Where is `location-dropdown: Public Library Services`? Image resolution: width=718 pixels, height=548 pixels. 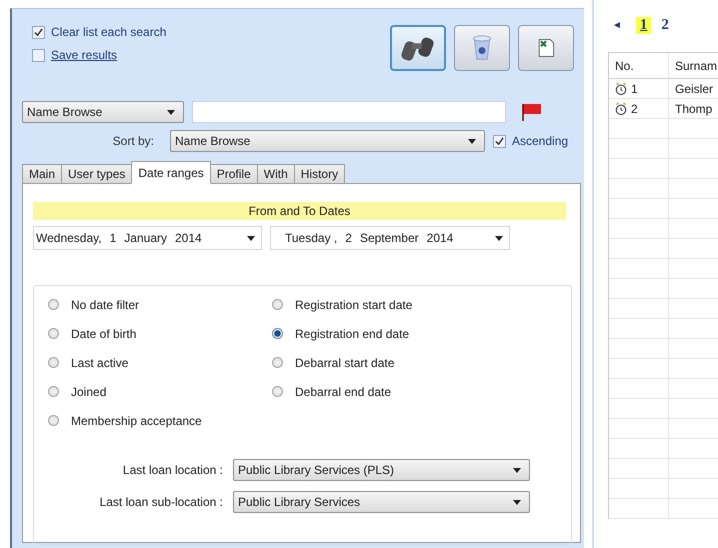
location-dropdown: Public Library Services is located at coordinates (381, 502).